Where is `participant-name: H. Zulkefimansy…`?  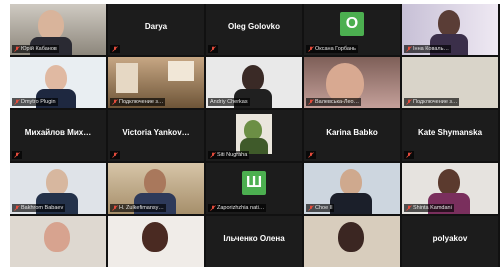 participant-name: H. Zulkefimansy… is located at coordinates (141, 208).